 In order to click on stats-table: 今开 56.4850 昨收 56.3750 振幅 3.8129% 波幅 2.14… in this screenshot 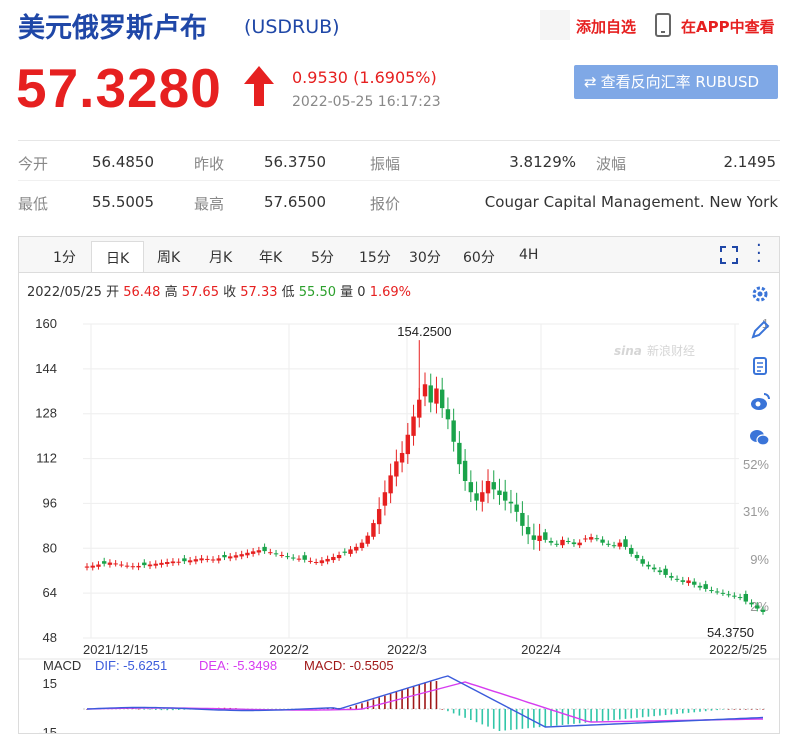, I will do `click(399, 180)`.